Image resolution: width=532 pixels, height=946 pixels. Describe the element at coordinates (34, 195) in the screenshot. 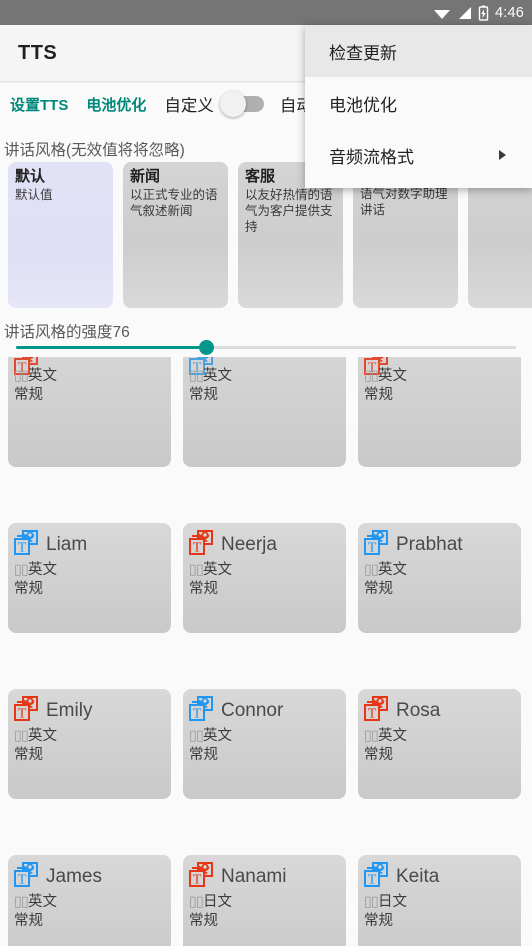

I see `style-card-desc: 默认值` at that location.